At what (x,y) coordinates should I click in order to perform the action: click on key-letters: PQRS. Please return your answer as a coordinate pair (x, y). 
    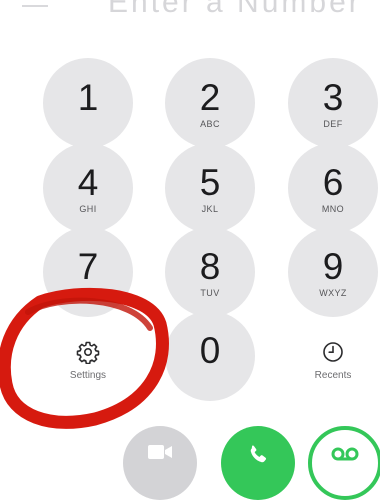
    Looking at the image, I should click on (88, 292).